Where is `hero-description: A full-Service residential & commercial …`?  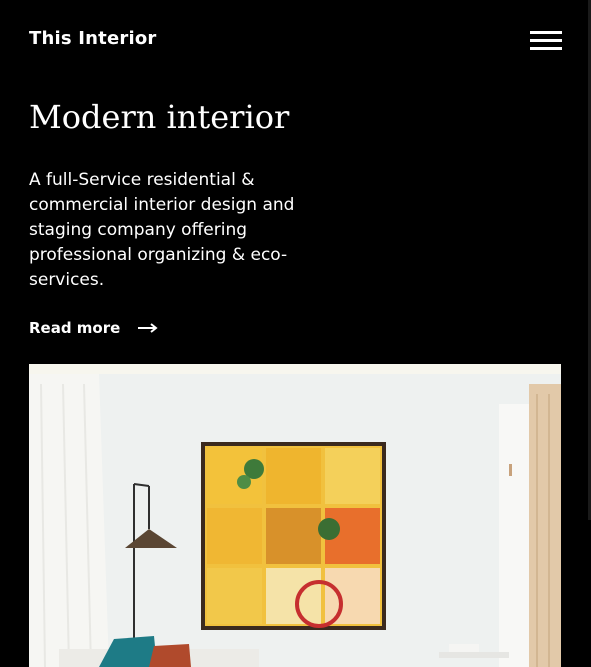 hero-description: A full-Service residential & commercial … is located at coordinates (162, 230).